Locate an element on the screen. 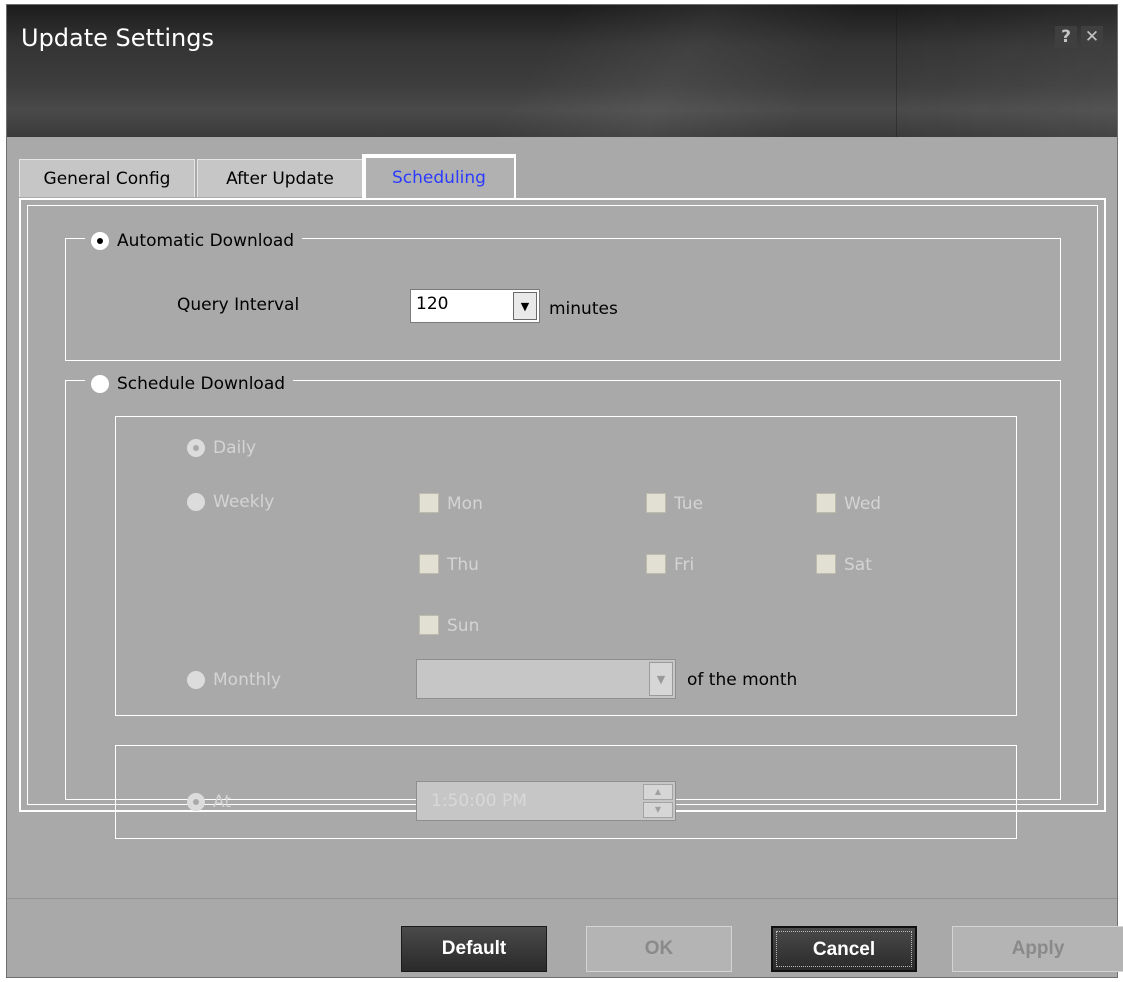  daily-label: Daily is located at coordinates (235, 448).